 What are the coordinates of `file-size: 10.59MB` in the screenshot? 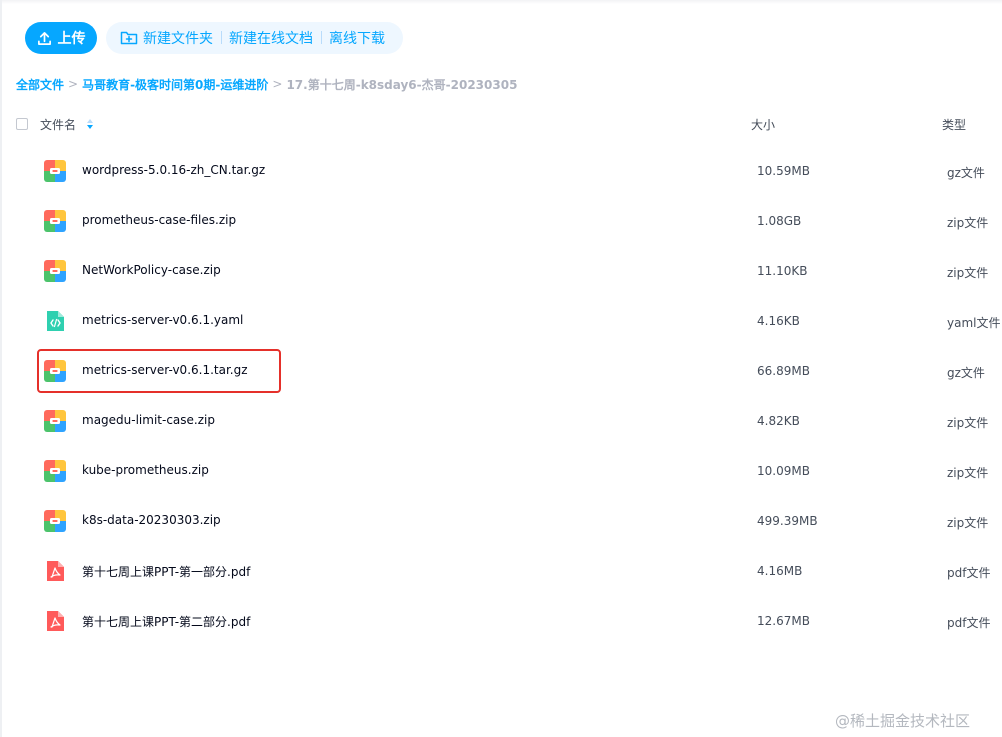 It's located at (783, 171).